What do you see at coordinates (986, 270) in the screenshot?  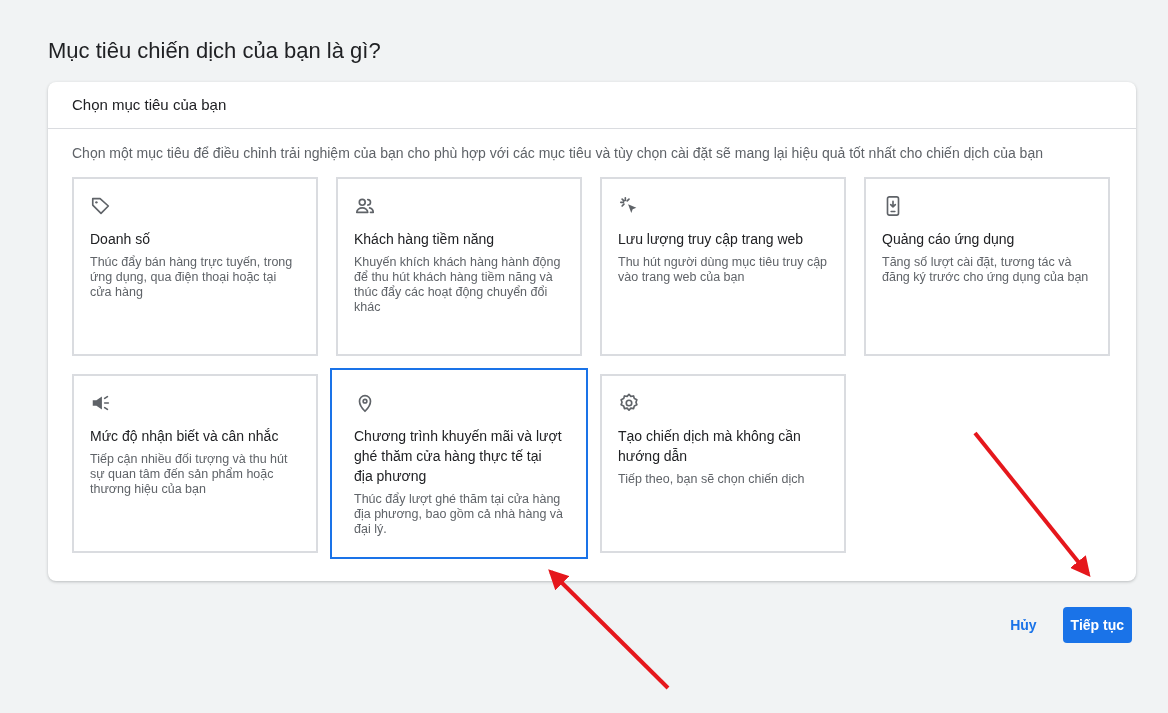 I see `goal-description: Tăng số lượt cài đặt, tương tác và đăng ký trước cho ứng dụng của bạn` at bounding box center [986, 270].